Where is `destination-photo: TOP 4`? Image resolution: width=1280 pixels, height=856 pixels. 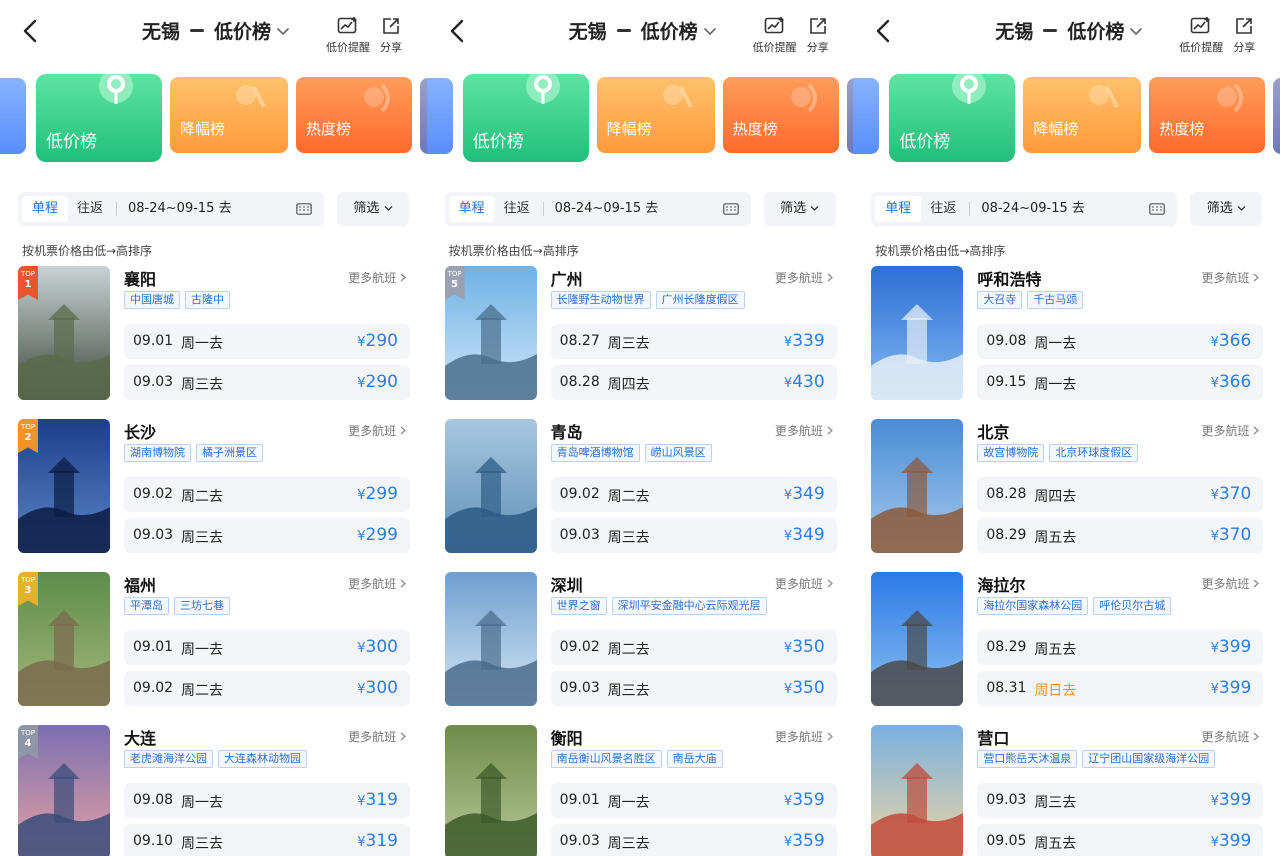
destination-photo: TOP 4 is located at coordinates (64, 790).